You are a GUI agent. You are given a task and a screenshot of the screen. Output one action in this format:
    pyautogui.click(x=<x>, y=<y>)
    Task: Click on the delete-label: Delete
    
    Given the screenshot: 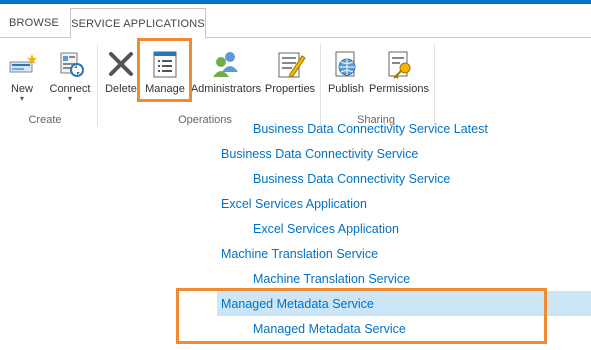 What is the action you would take?
    pyautogui.click(x=121, y=89)
    